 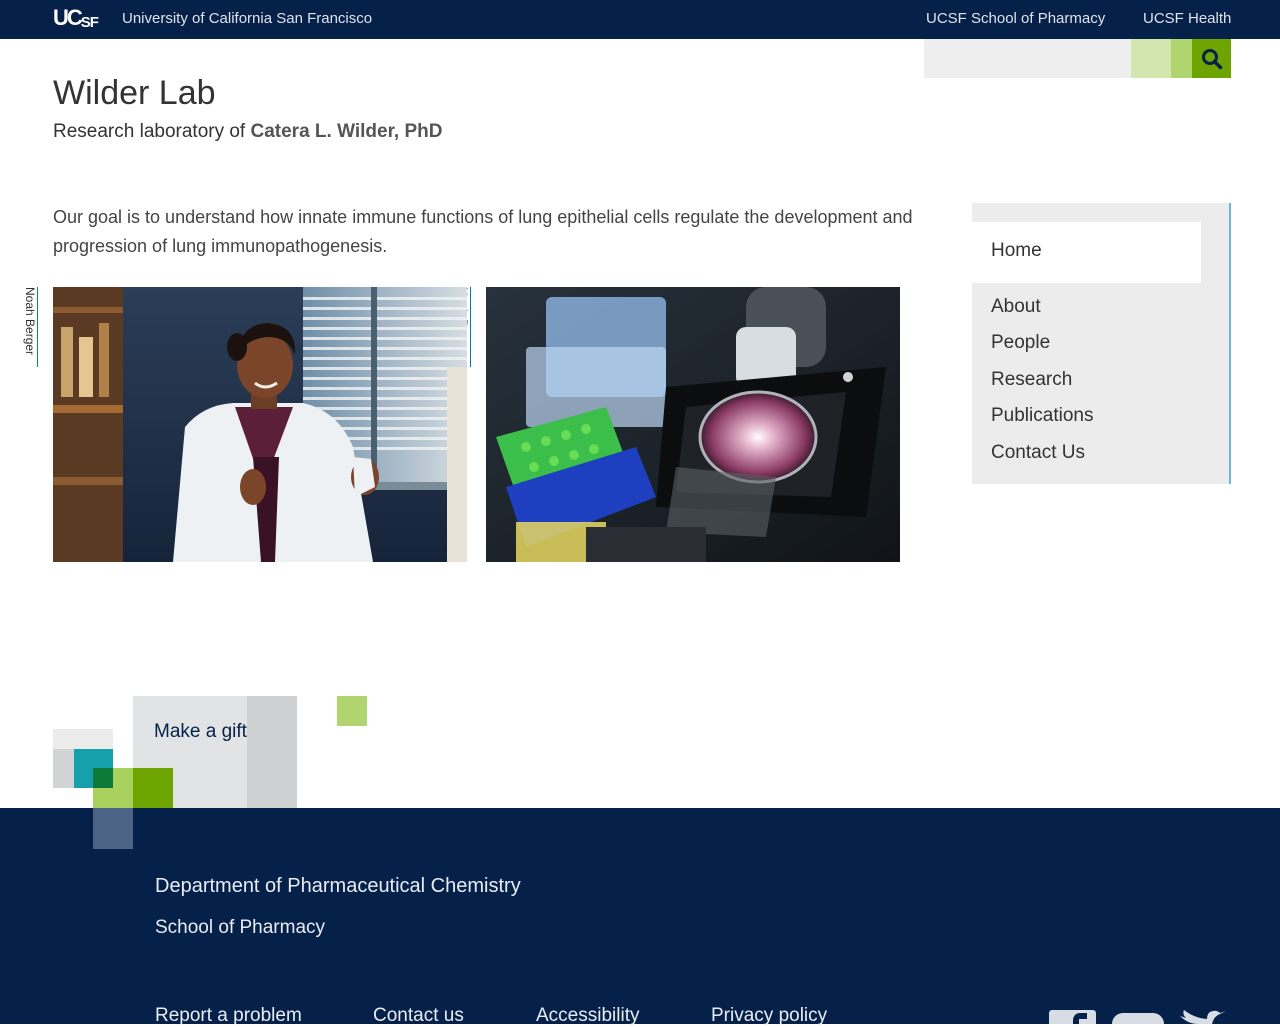 I want to click on search-button, so click(x=1211, y=58).